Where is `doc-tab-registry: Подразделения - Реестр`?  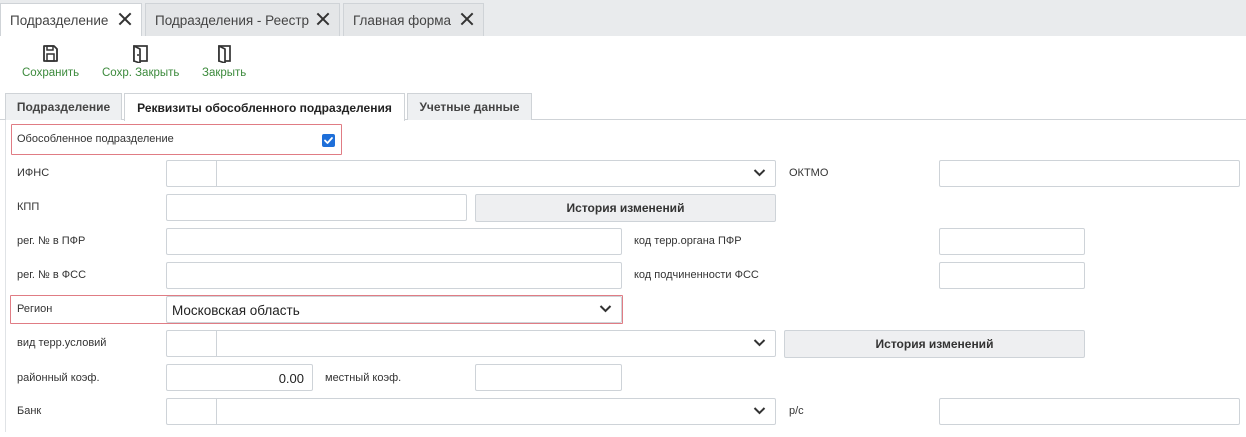 doc-tab-registry: Подразделения - Реестр is located at coordinates (242, 19).